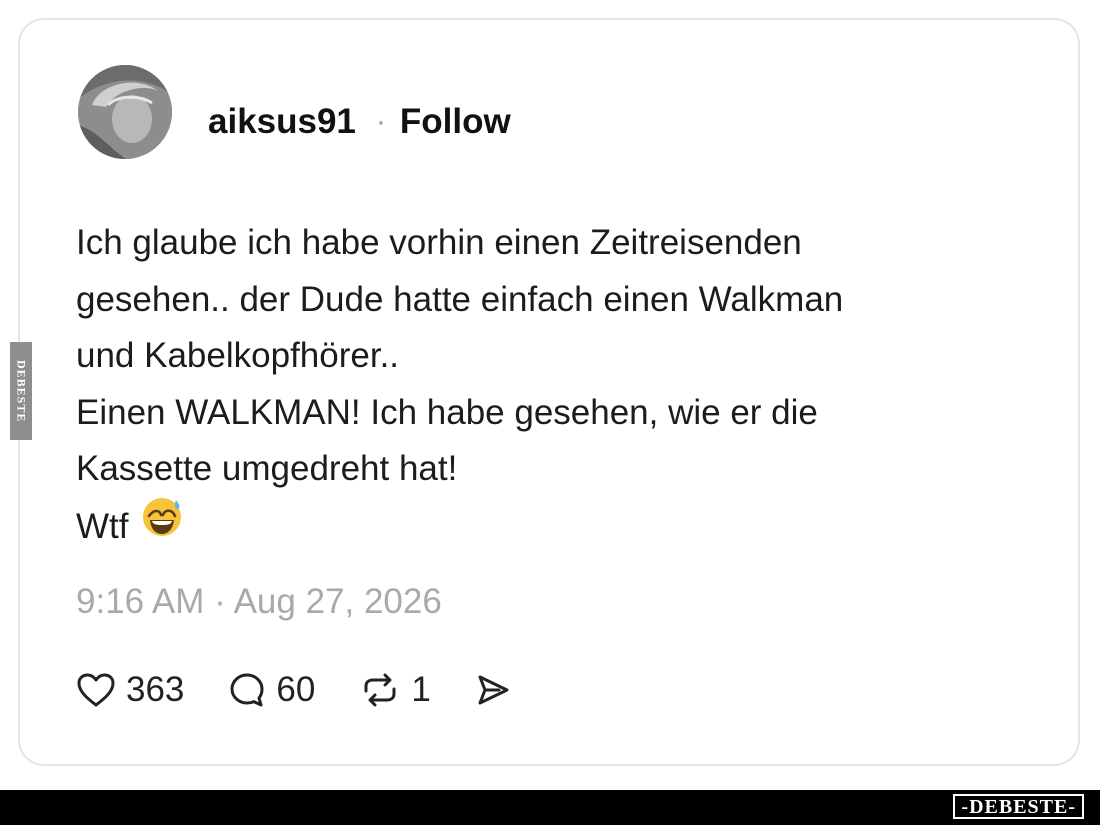 The width and height of the screenshot is (1100, 825). I want to click on action-bar: 363 60 1, so click(293, 690).